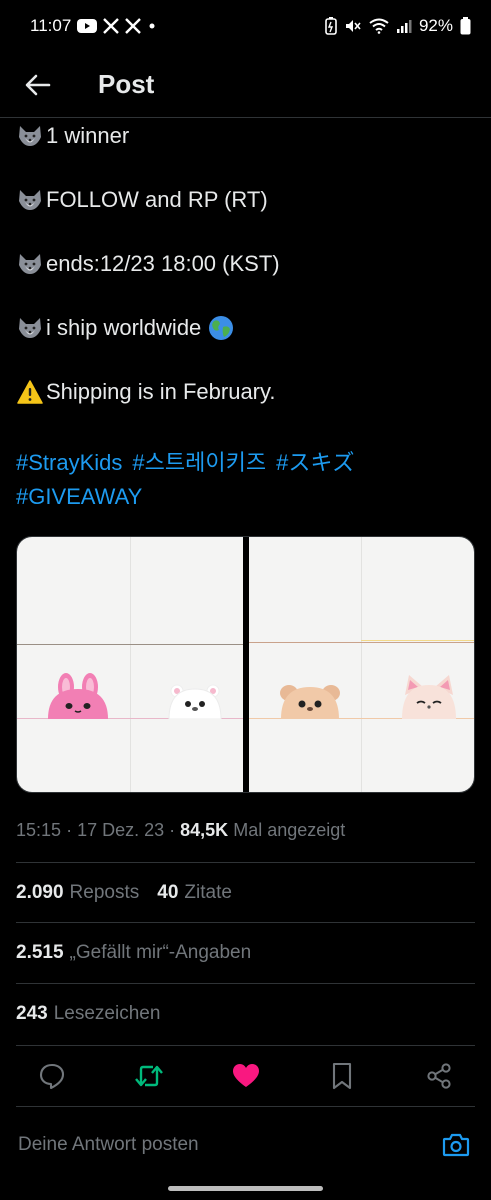 Image resolution: width=491 pixels, height=1200 pixels. Describe the element at coordinates (379, 26) in the screenshot. I see `wifi-icon` at that location.